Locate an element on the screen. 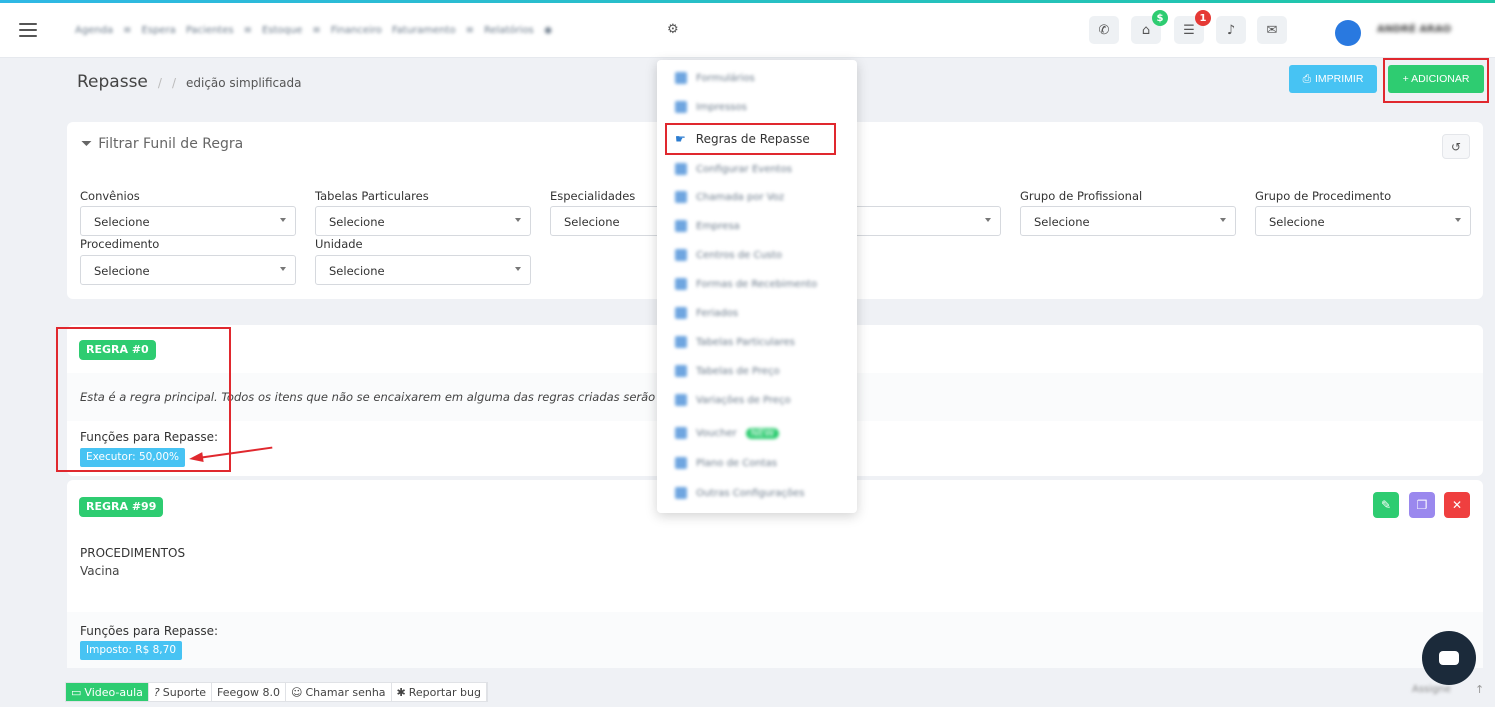 The height and width of the screenshot is (707, 1495). filter-label-convenios: Convênios is located at coordinates (110, 196).